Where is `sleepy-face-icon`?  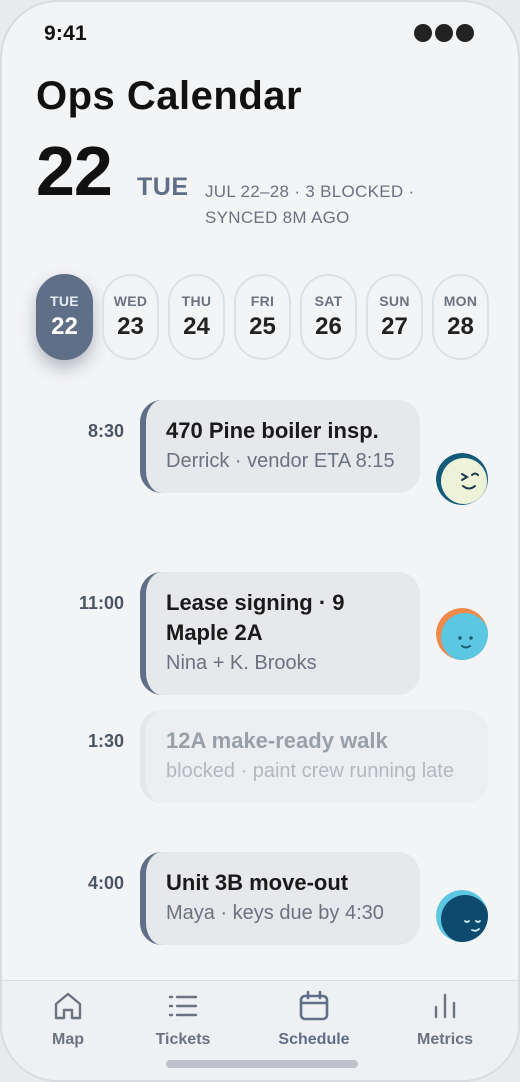 sleepy-face-icon is located at coordinates (462, 916).